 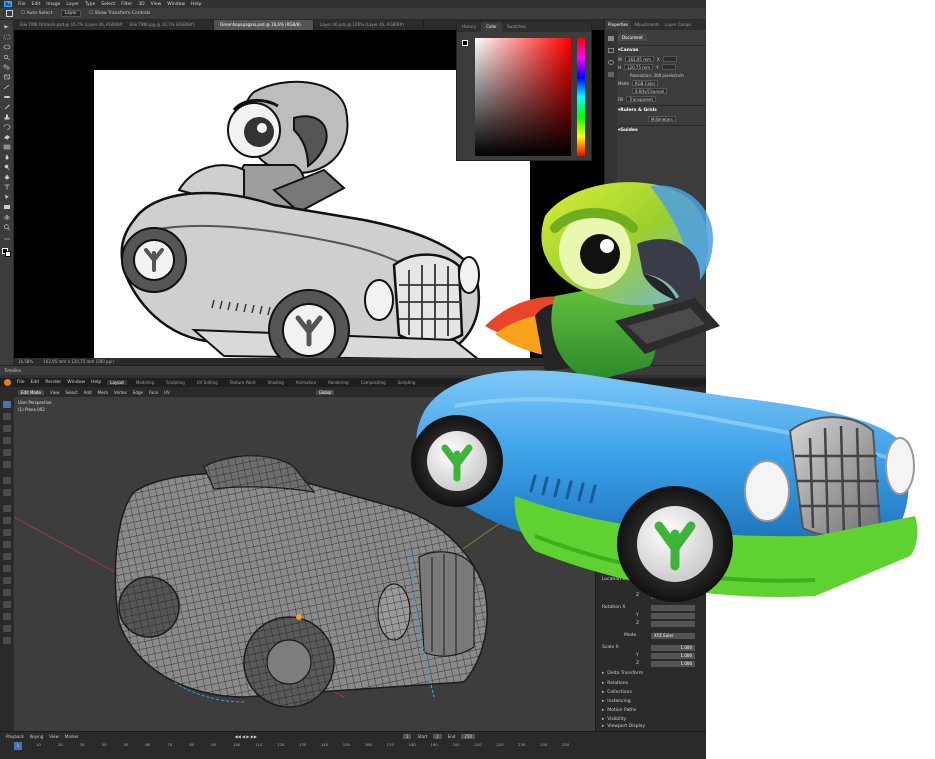 What do you see at coordinates (617, 692) in the screenshot?
I see `section-collections: ▸ Collections` at bounding box center [617, 692].